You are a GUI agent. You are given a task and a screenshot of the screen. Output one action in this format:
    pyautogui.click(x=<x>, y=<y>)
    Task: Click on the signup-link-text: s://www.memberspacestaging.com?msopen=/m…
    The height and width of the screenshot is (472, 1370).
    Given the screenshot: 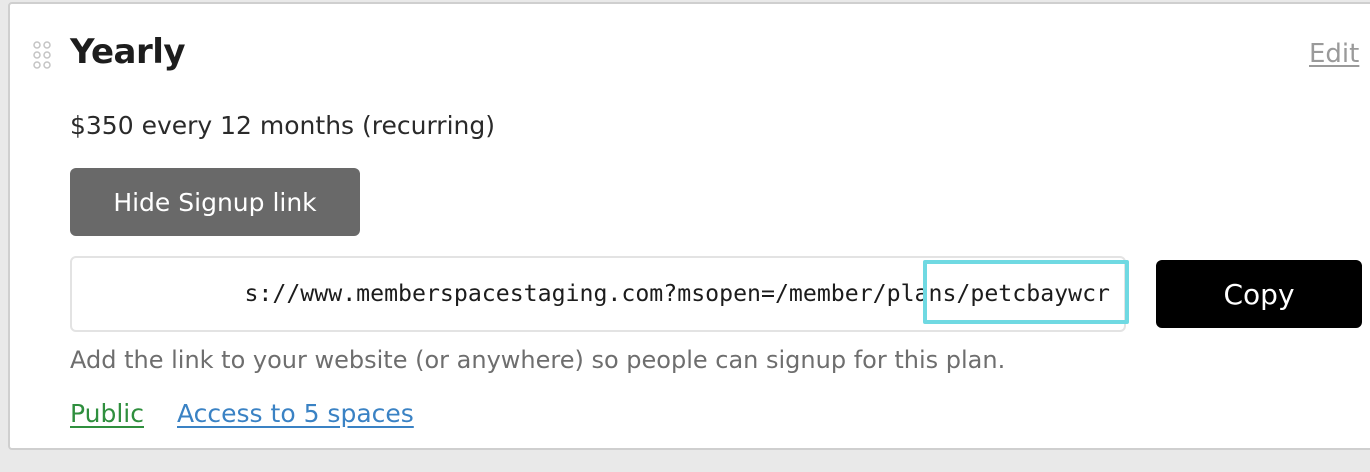 What is the action you would take?
    pyautogui.click(x=677, y=293)
    